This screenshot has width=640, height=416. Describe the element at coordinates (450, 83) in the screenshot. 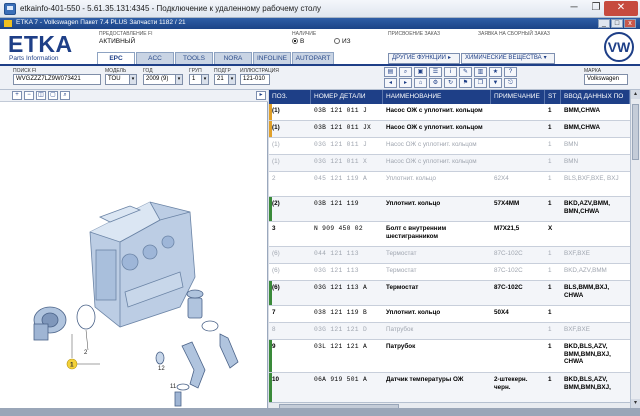

I see `refresh-icon: ↻` at that location.